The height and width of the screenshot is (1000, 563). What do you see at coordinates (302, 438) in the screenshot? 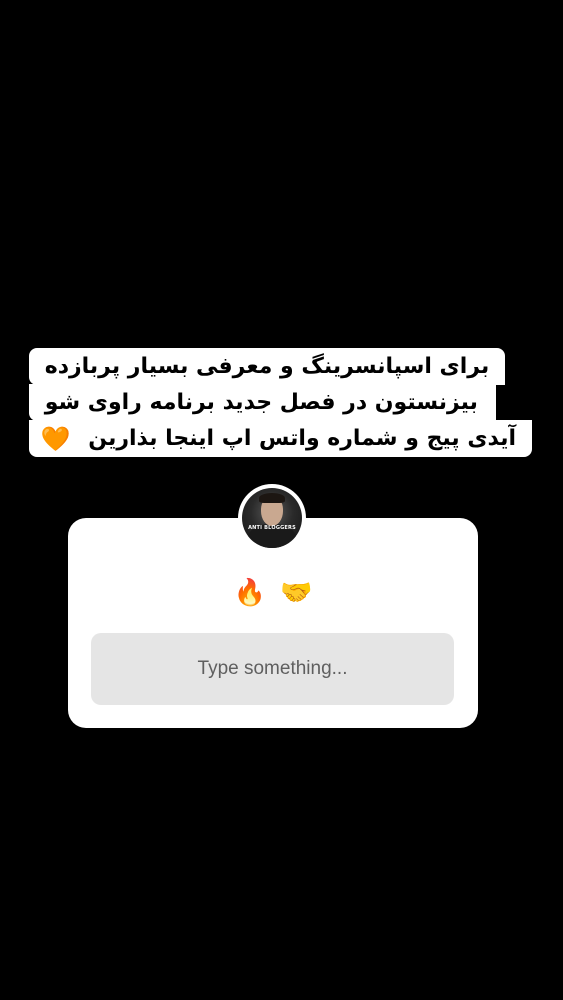
I see `caption-line-3-text: آیدی پیج و شماره واتس اپ اینجا بذارین` at bounding box center [302, 438].